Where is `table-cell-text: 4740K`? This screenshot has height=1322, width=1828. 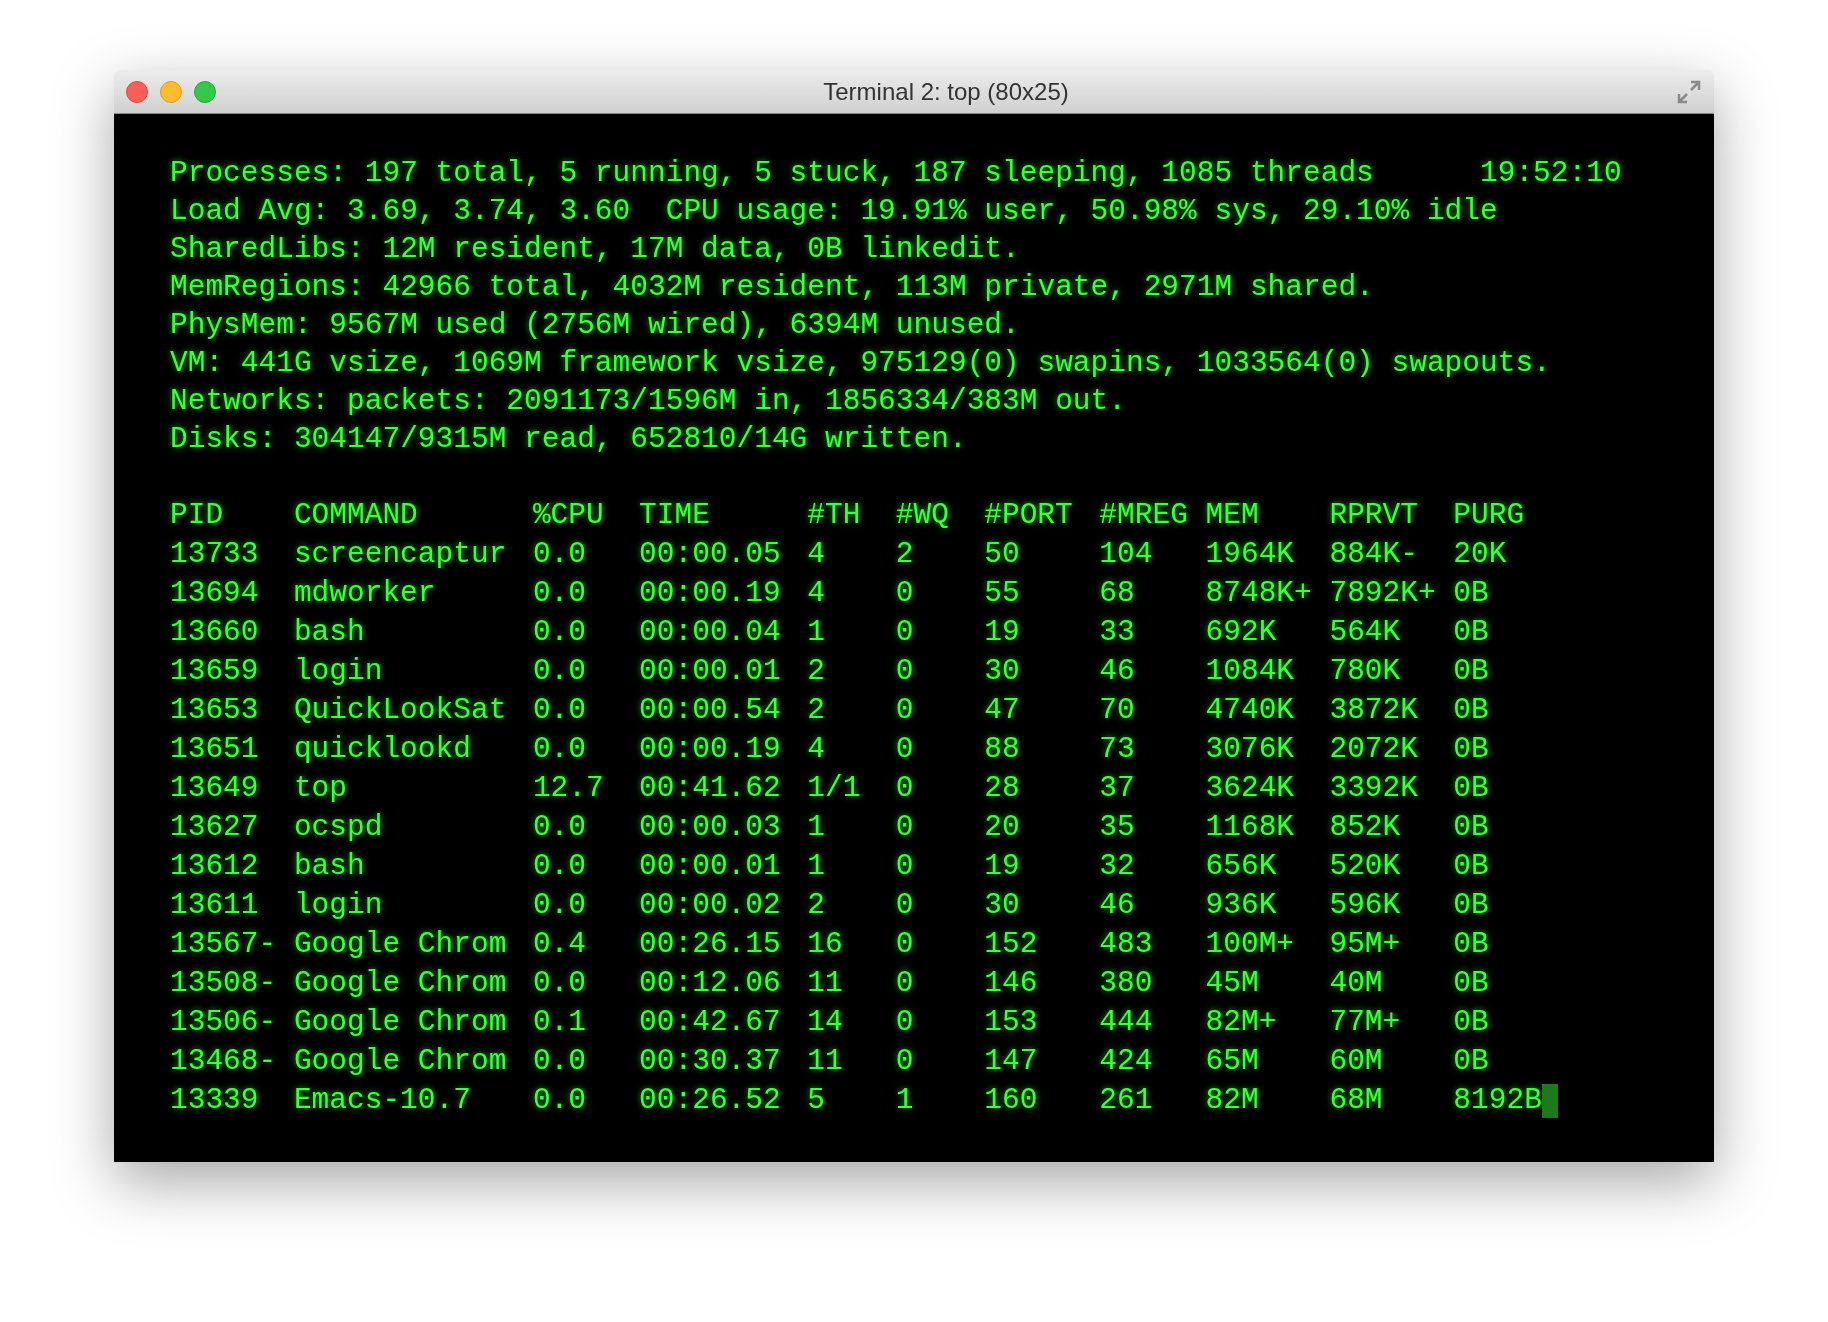
table-cell-text: 4740K is located at coordinates (1250, 710).